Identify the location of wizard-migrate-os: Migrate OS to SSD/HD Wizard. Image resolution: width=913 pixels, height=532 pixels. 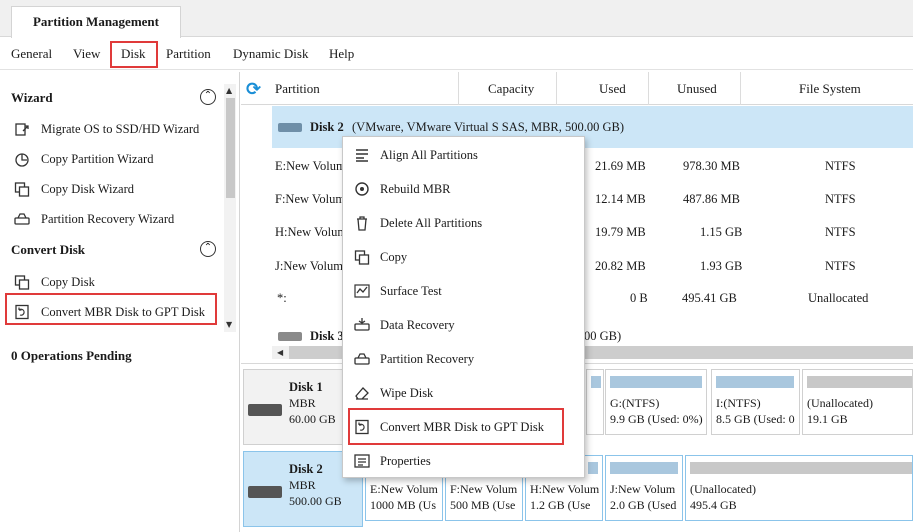
(105, 129).